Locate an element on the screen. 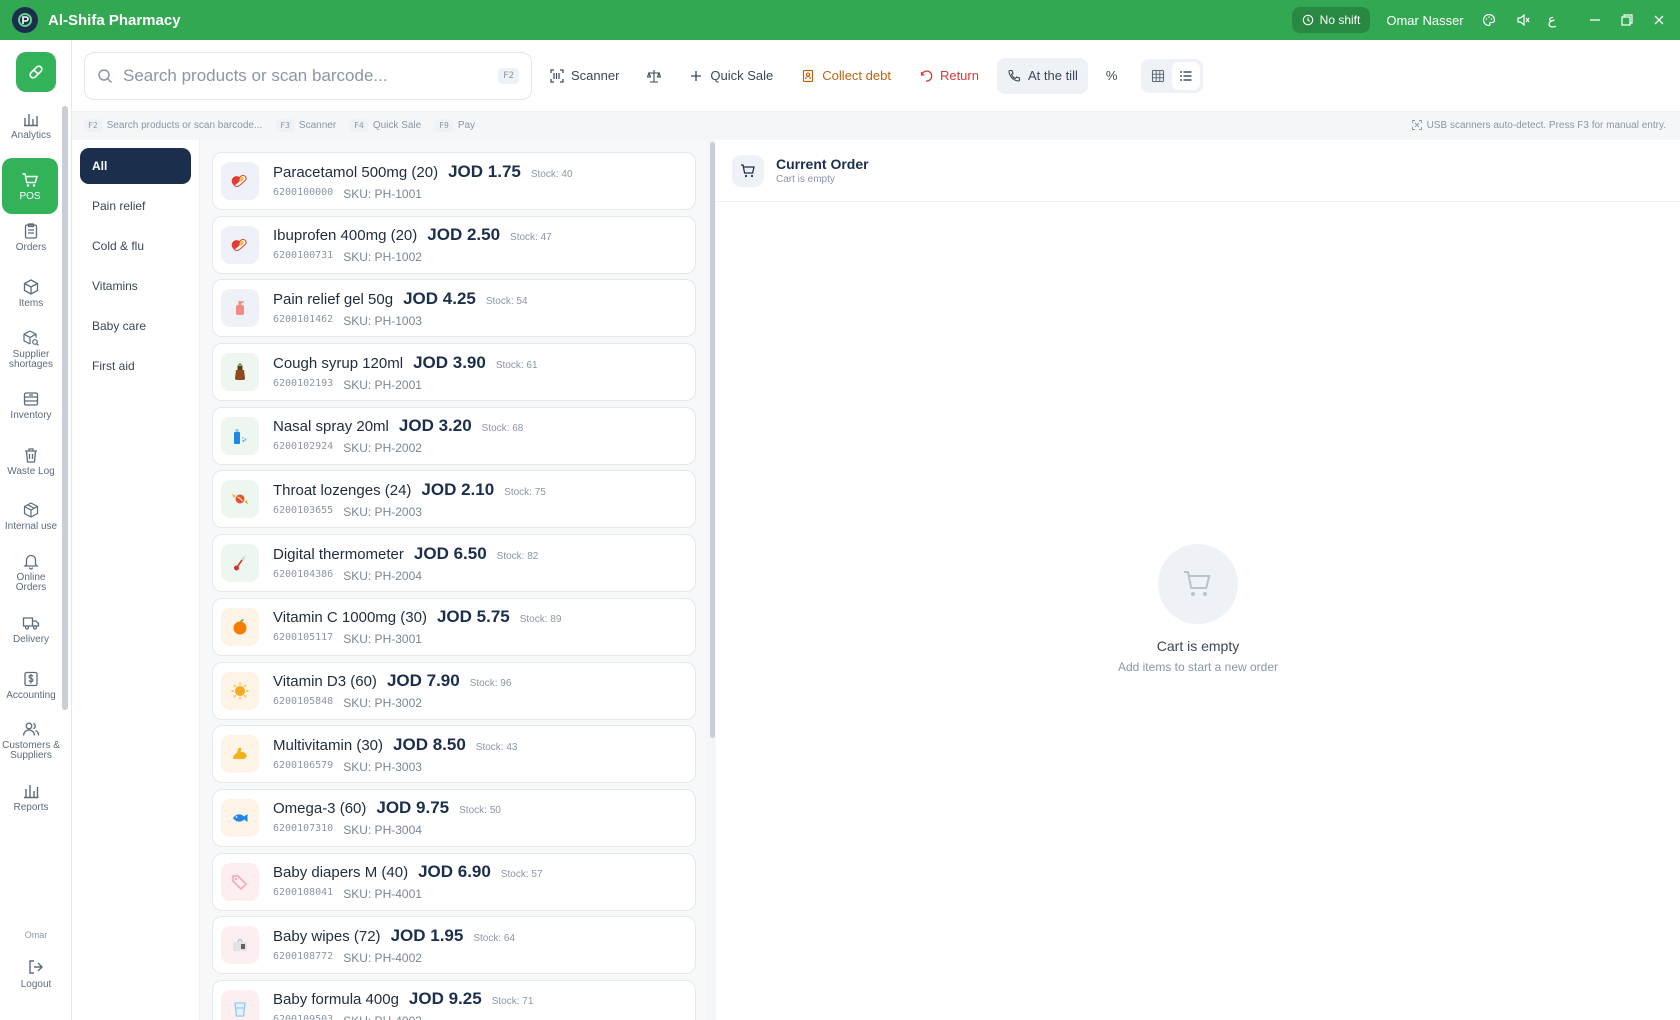  shortcut-key-badge: F2 is located at coordinates (93, 125).